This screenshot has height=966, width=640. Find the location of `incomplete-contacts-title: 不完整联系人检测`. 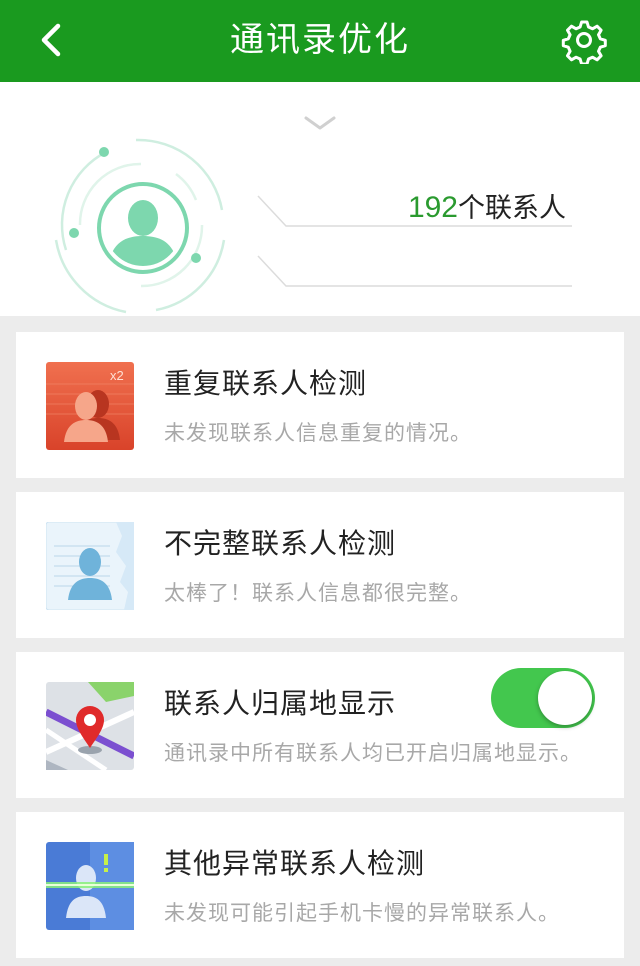

incomplete-contacts-title: 不完整联系人检测 is located at coordinates (280, 543).